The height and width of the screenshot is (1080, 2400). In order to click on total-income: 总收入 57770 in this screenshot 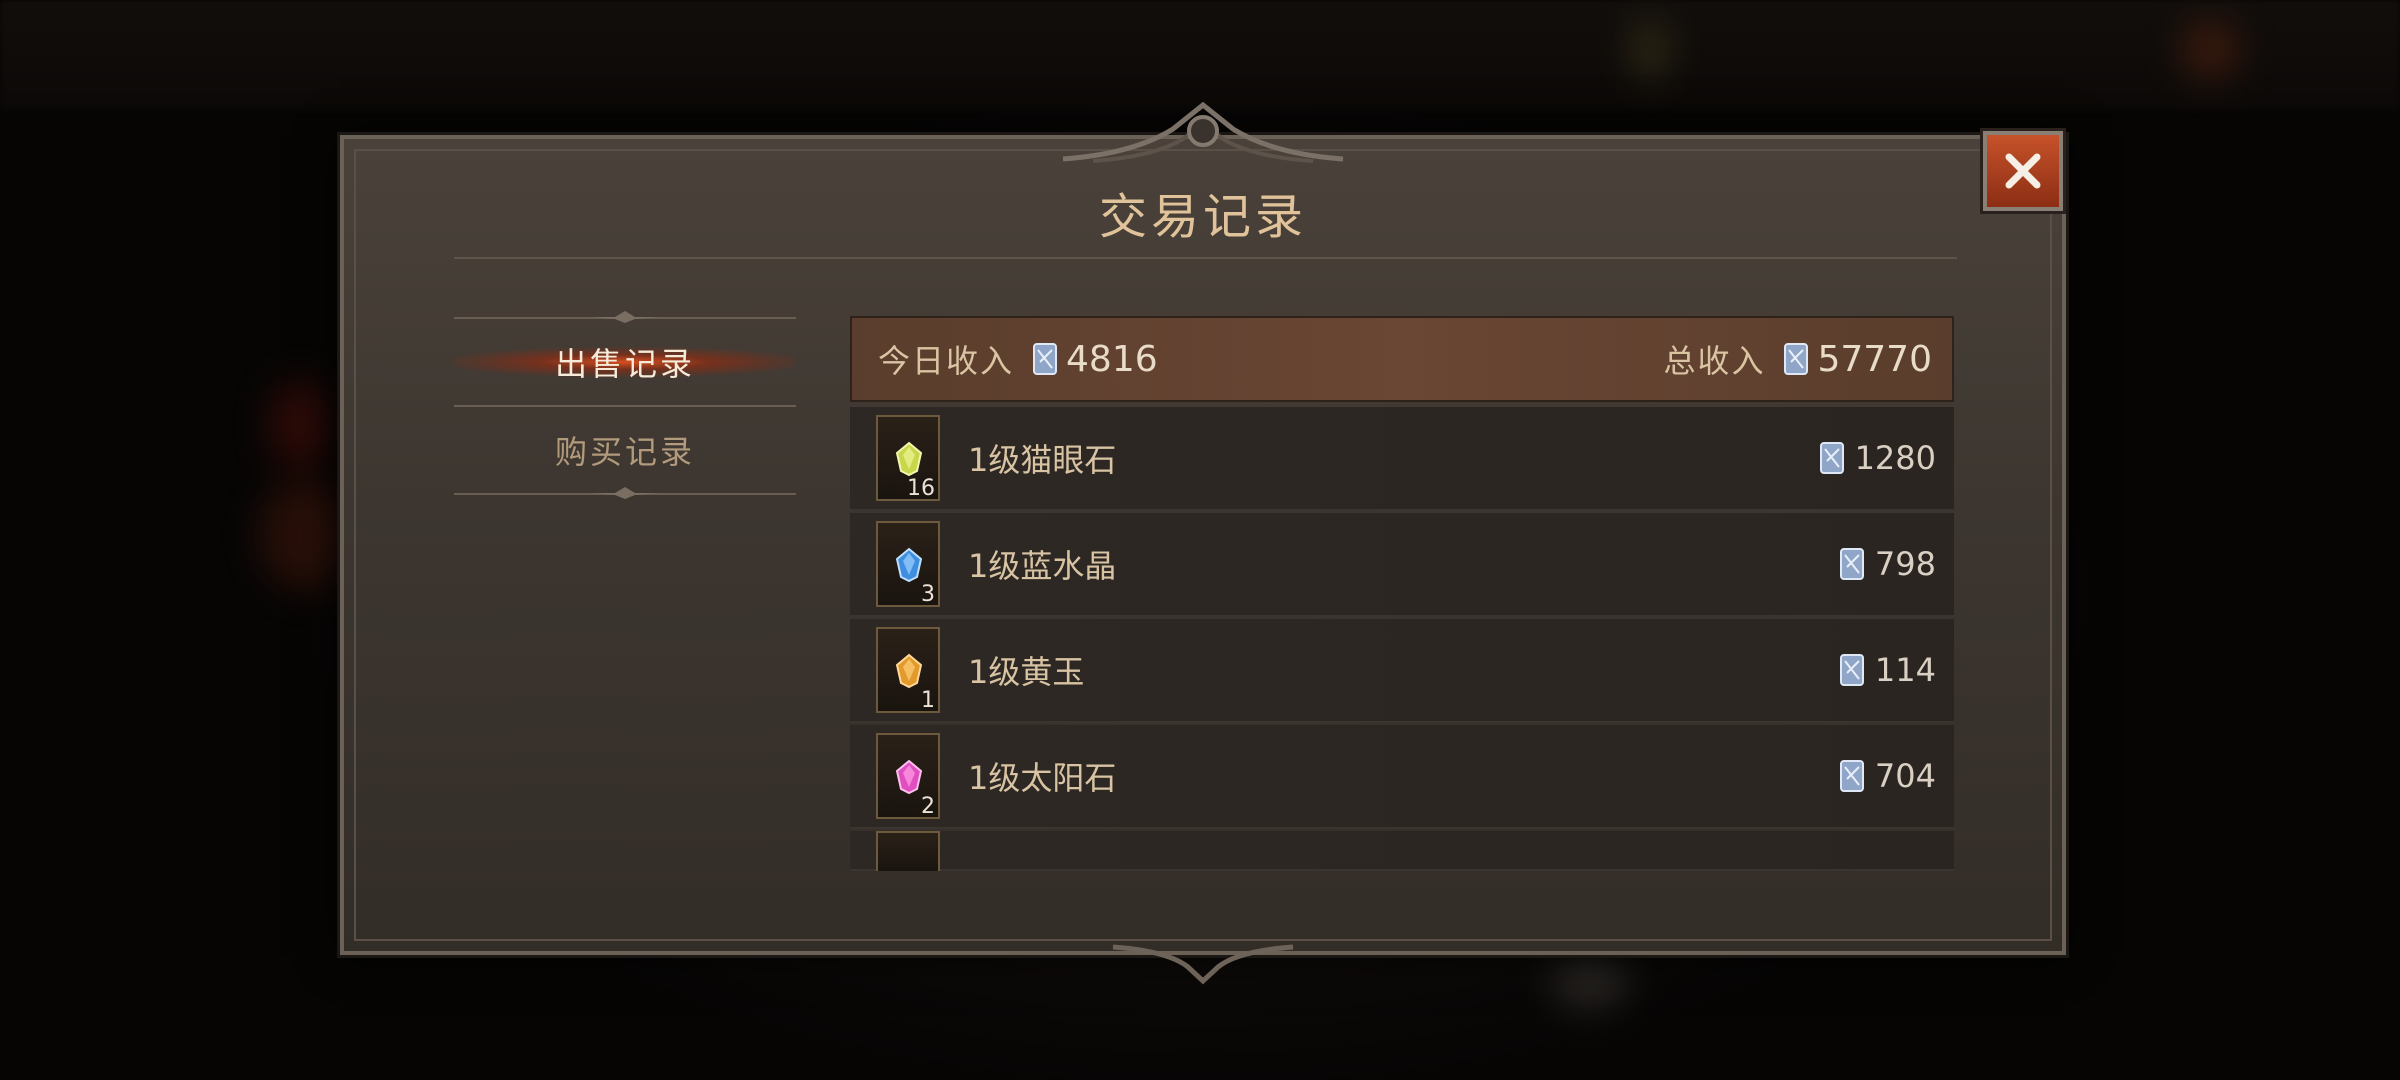, I will do `click(1797, 359)`.